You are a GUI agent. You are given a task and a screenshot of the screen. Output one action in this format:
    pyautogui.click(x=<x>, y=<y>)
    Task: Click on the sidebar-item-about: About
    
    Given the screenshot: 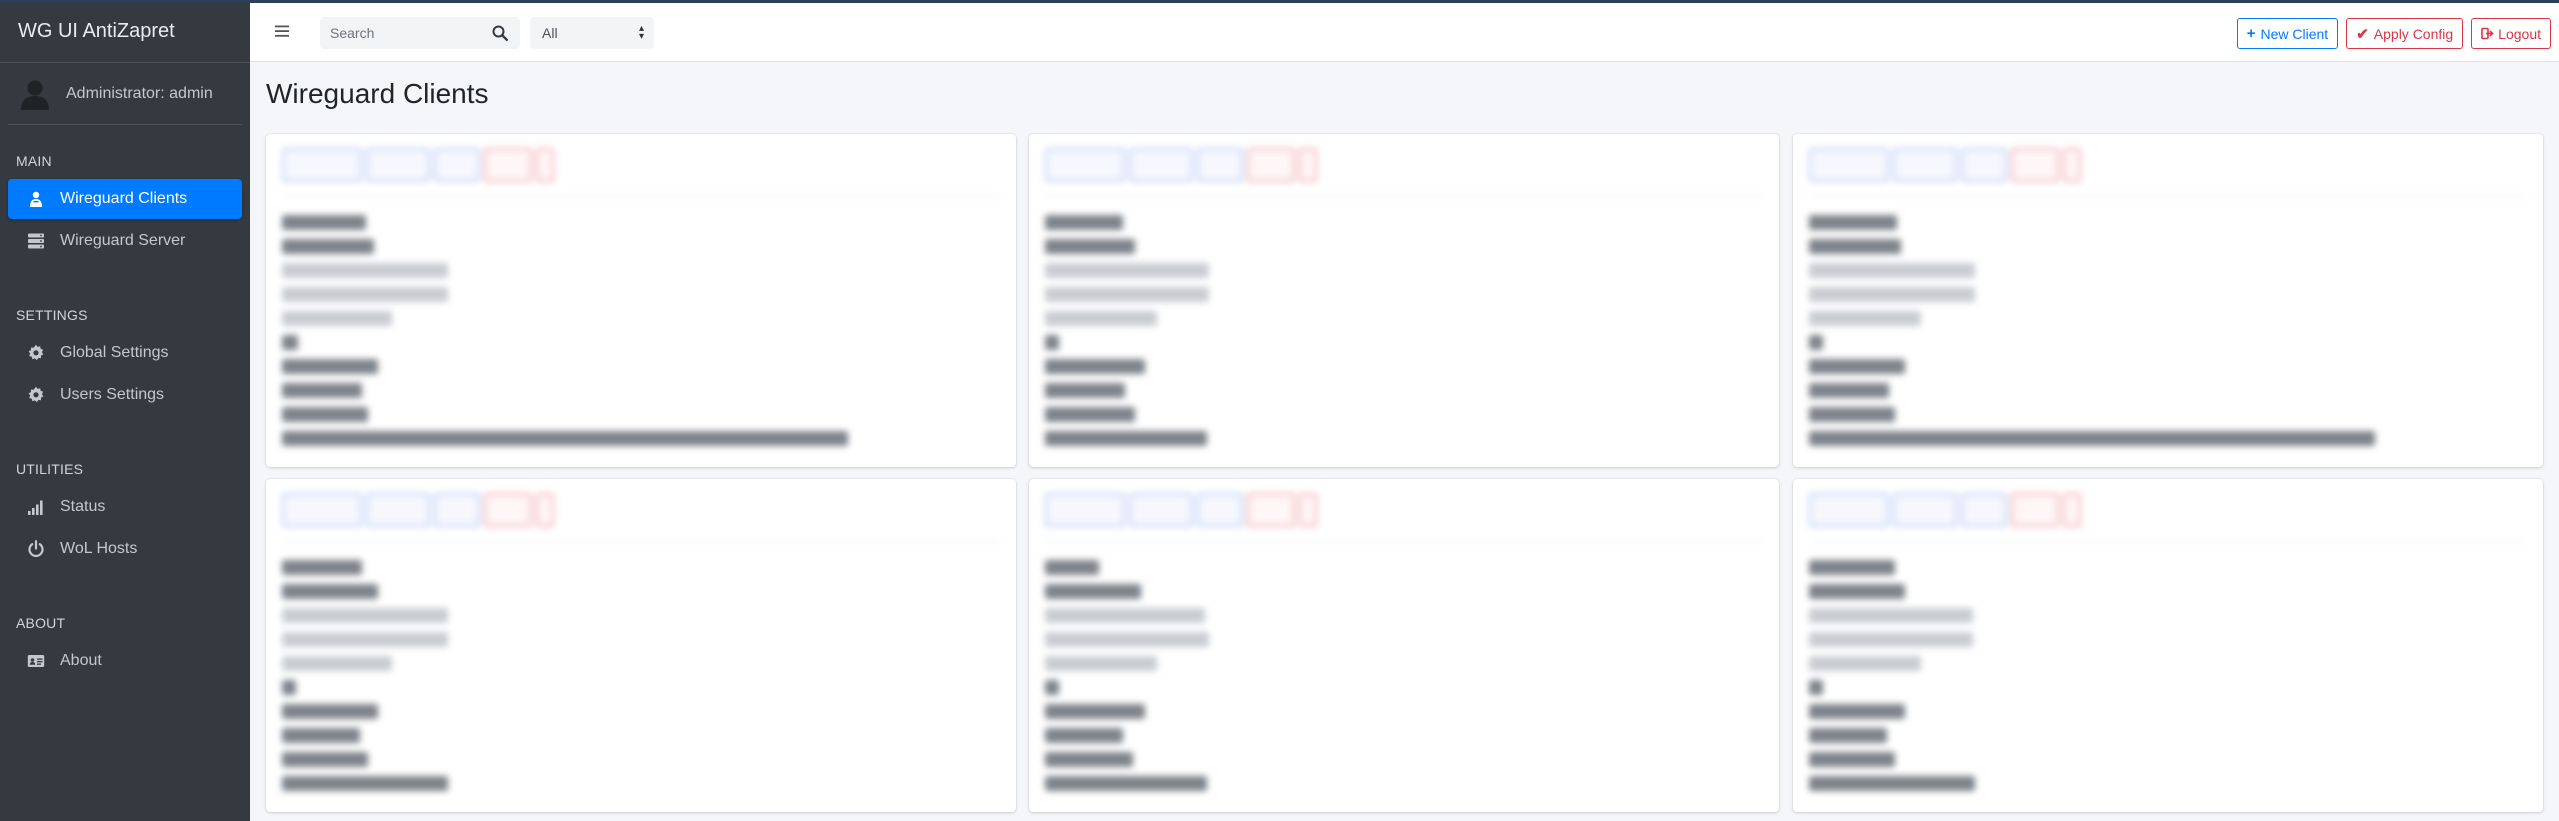 What is the action you would take?
    pyautogui.click(x=125, y=661)
    